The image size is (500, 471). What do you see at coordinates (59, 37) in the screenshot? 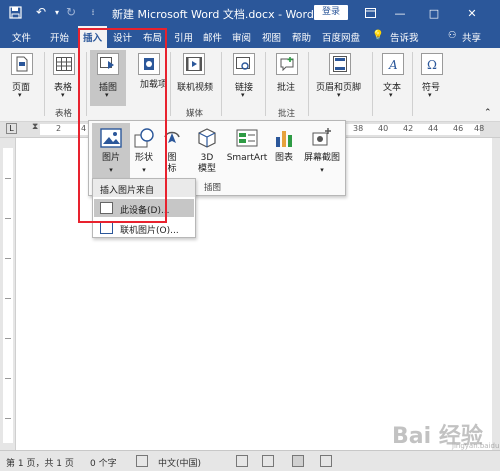
I see `tab-home: 开始` at bounding box center [59, 37].